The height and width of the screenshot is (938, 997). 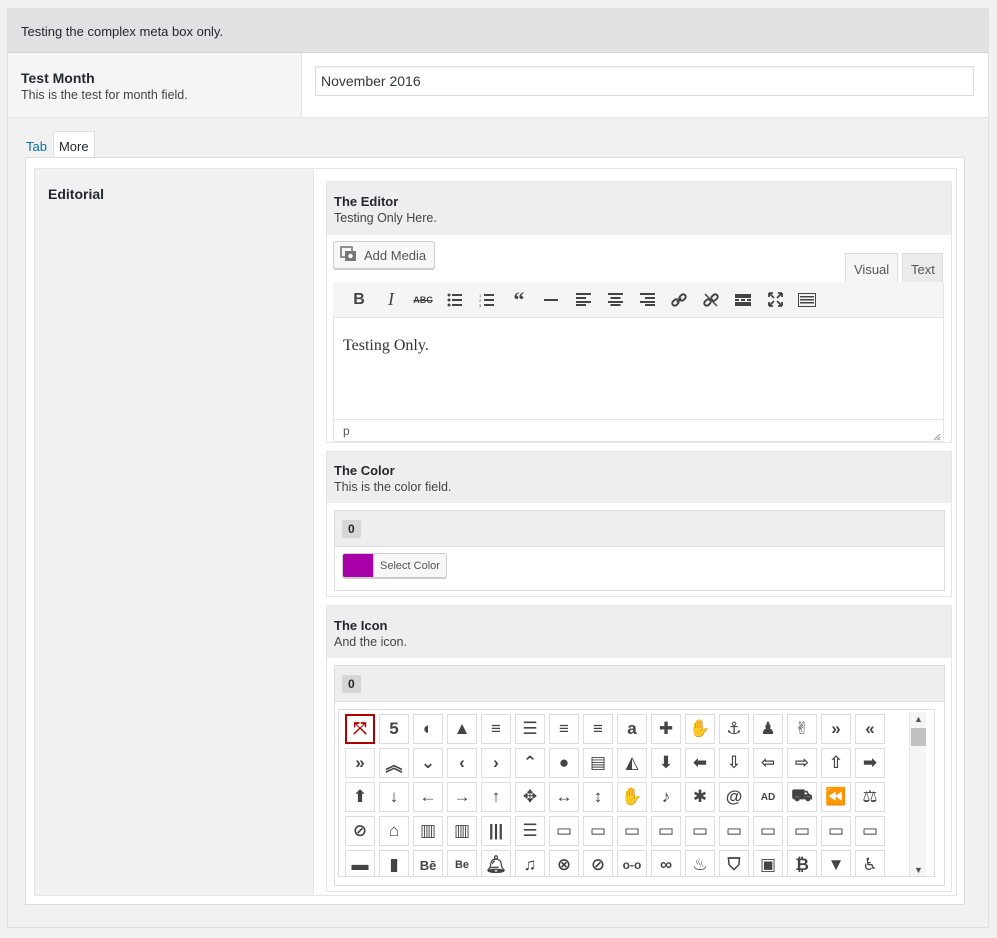 What do you see at coordinates (734, 831) in the screenshot?
I see `battery-icon: ▭` at bounding box center [734, 831].